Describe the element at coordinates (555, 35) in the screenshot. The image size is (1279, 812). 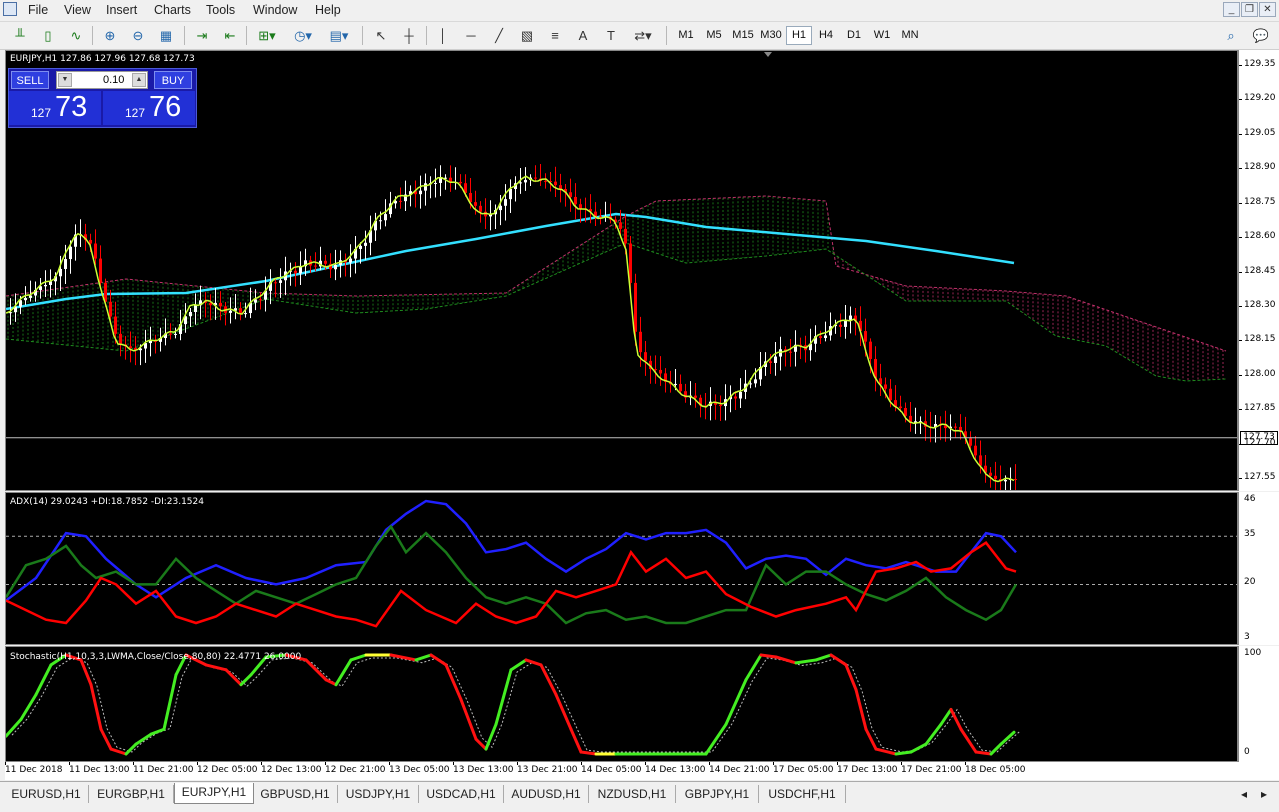
I see `fibonacci-icon: ≡` at that location.